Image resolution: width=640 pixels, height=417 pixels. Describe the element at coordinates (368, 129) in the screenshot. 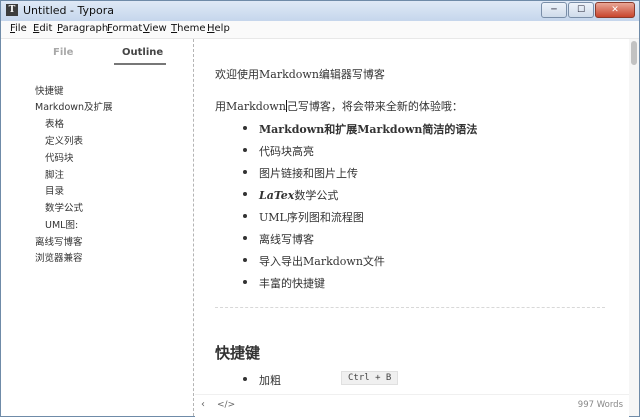

I see `list-item-text: Markdown和扩展Markdown简洁的语法` at that location.